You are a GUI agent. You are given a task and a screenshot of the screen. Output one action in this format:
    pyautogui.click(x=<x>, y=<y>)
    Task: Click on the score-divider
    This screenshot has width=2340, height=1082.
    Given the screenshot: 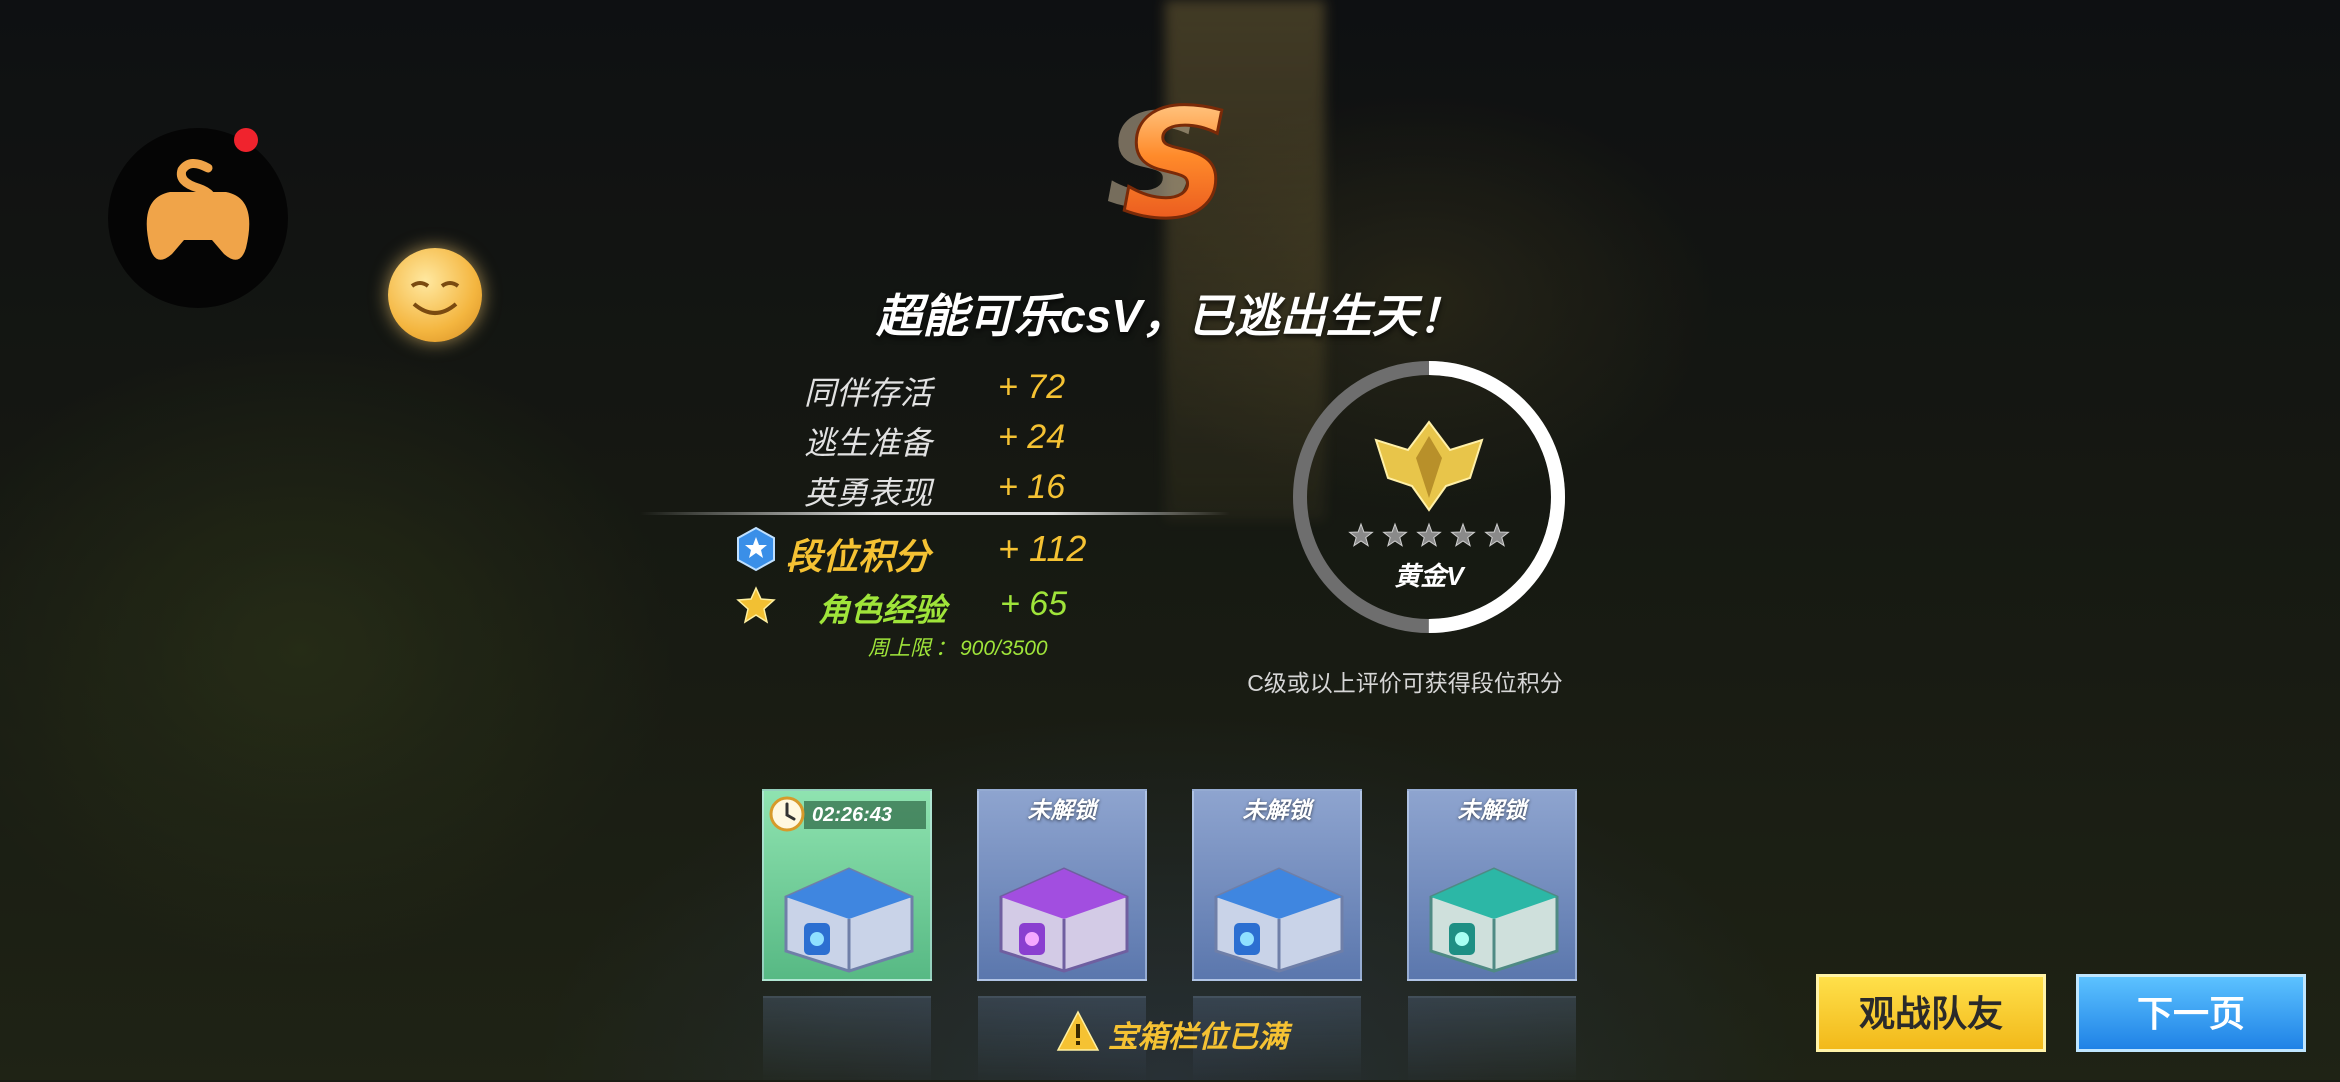 What is the action you would take?
    pyautogui.click(x=935, y=513)
    